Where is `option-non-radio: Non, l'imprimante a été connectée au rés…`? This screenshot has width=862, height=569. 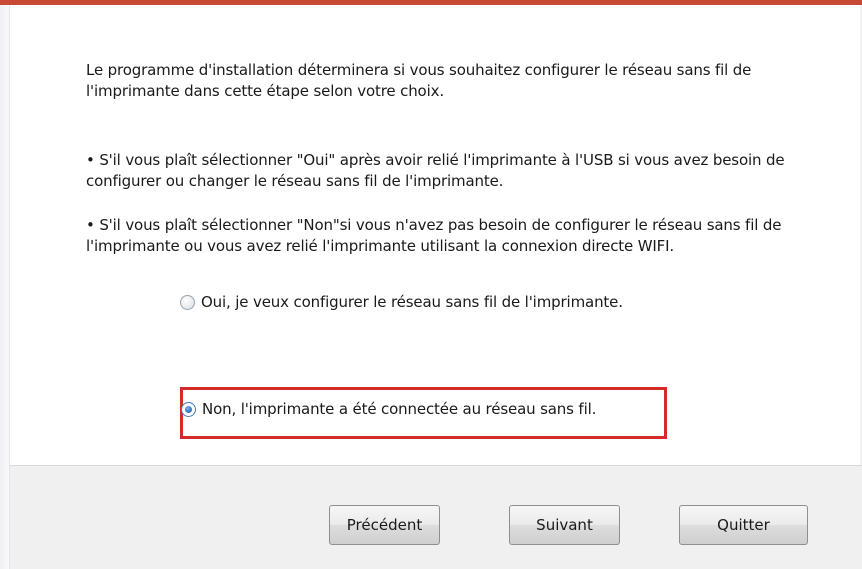
option-non-radio: Non, l'imprimante a été connectée au rés… is located at coordinates (388, 409).